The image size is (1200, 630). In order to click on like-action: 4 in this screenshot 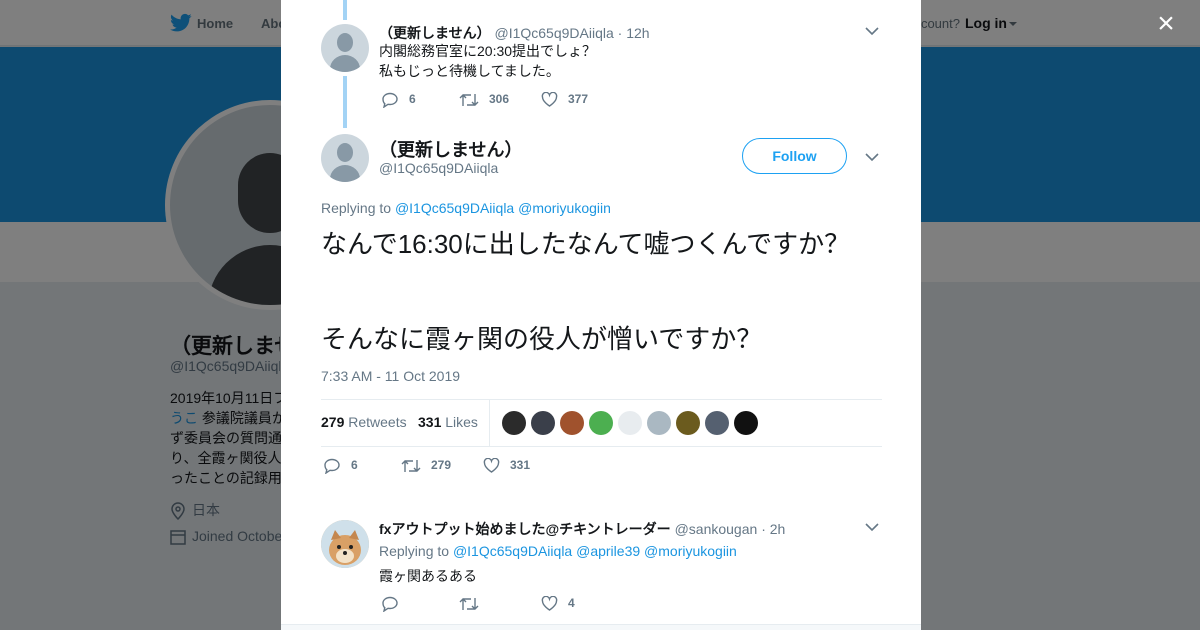, I will do `click(558, 604)`.